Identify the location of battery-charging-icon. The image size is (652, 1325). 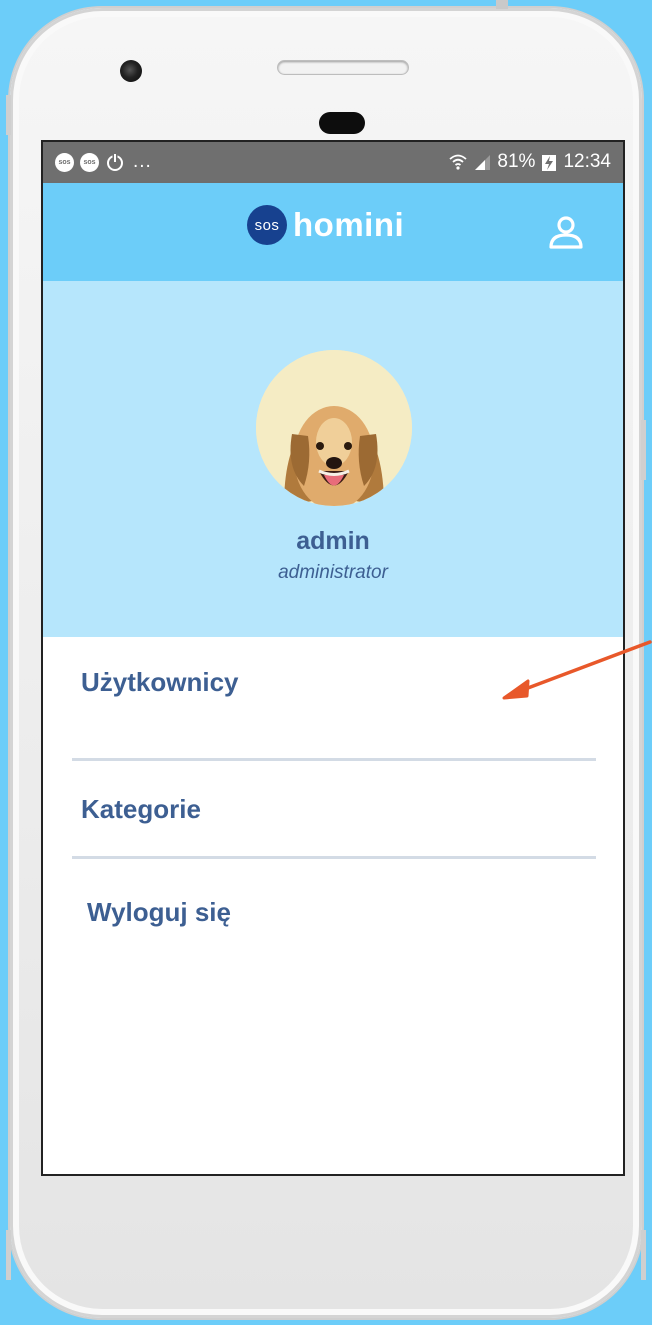
(549, 163).